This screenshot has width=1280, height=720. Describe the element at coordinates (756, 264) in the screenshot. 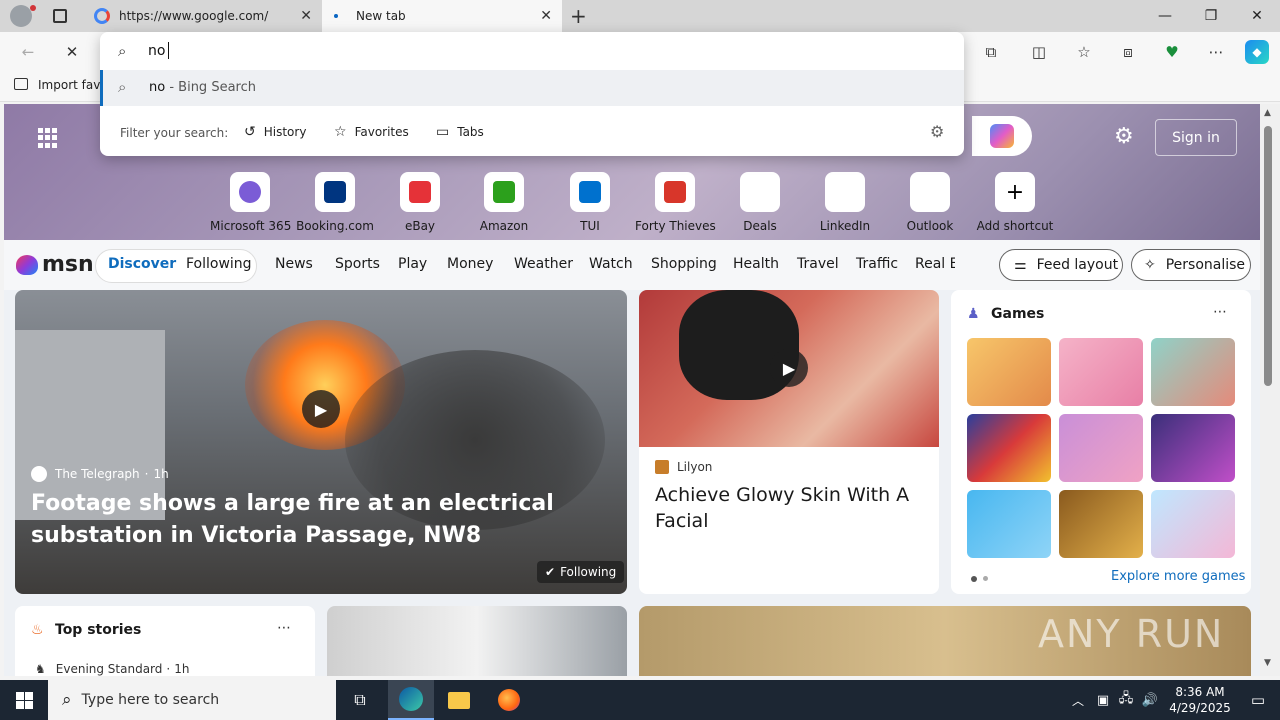

I see `nav-item: Health` at that location.